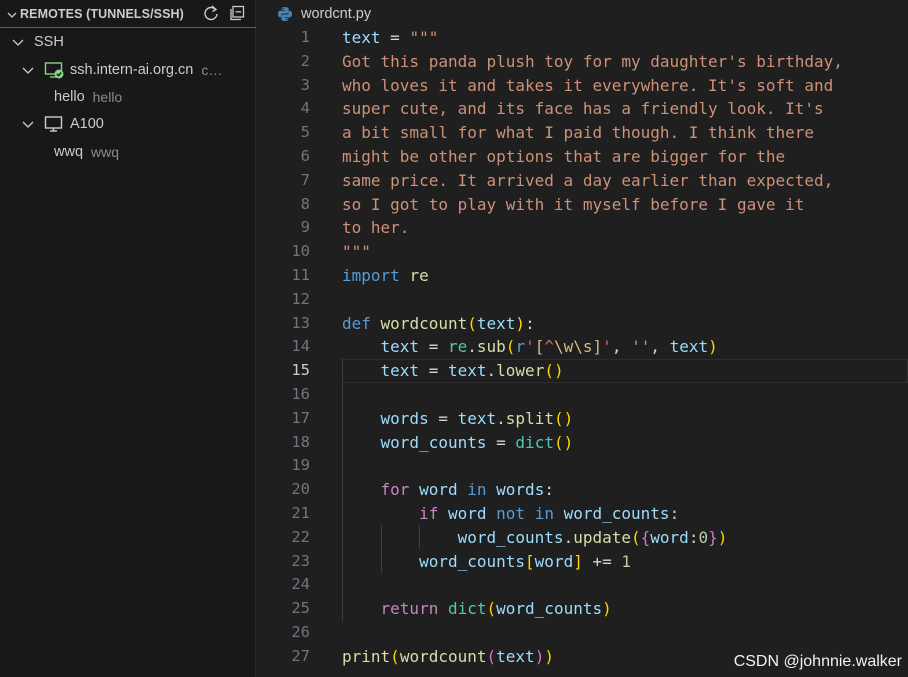 The width and height of the screenshot is (908, 677). I want to click on line-number: 14, so click(300, 346).